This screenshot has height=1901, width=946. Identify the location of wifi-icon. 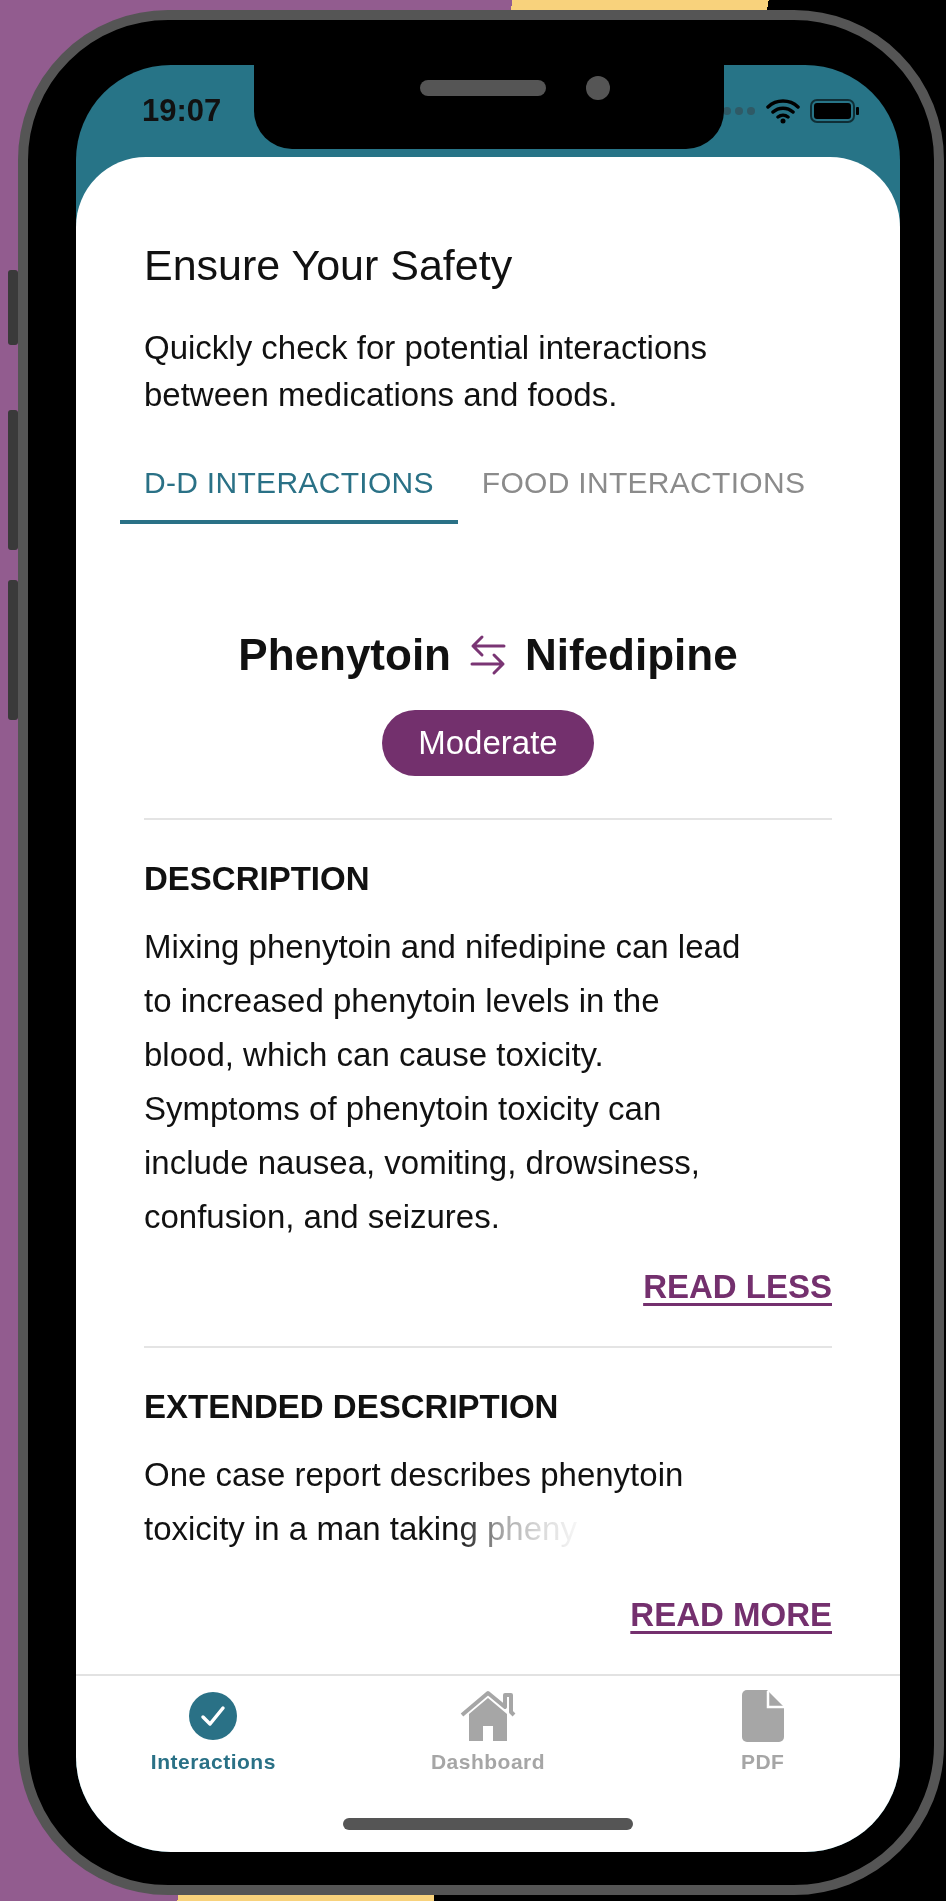
(783, 111).